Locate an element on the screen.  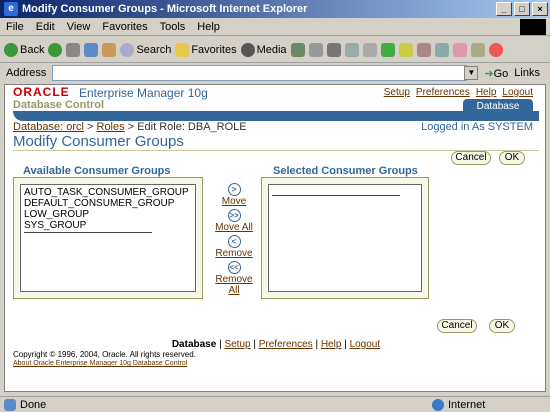
media-button: Media is located at coordinates (263, 49).